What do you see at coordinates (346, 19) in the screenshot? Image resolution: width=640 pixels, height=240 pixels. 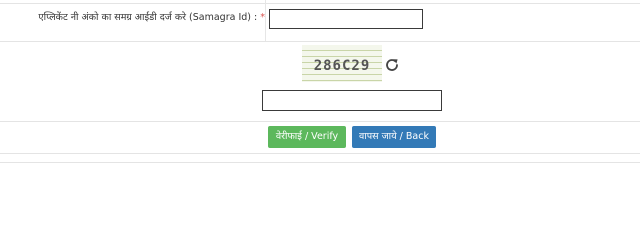 I see `samagra-id-input` at bounding box center [346, 19].